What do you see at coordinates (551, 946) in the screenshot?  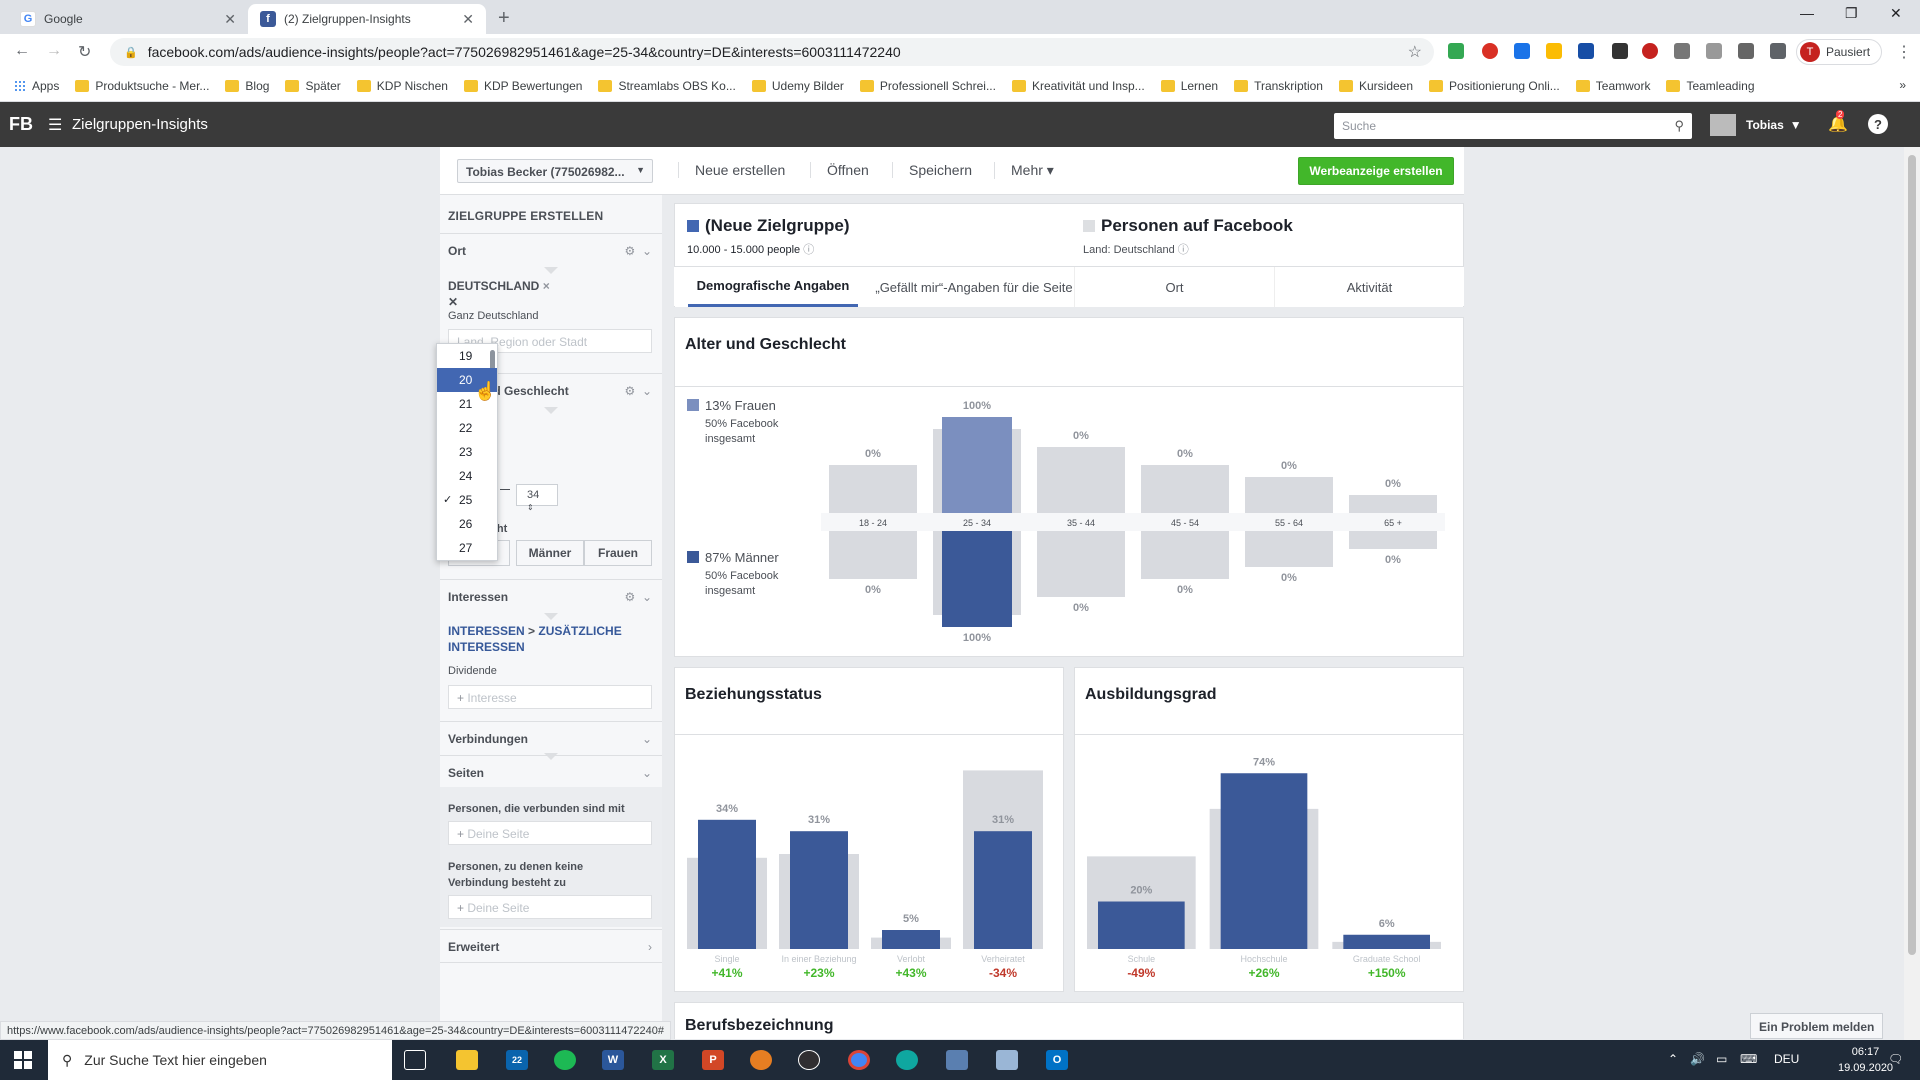 I see `advanced-section-header: Erweitert ›` at bounding box center [551, 946].